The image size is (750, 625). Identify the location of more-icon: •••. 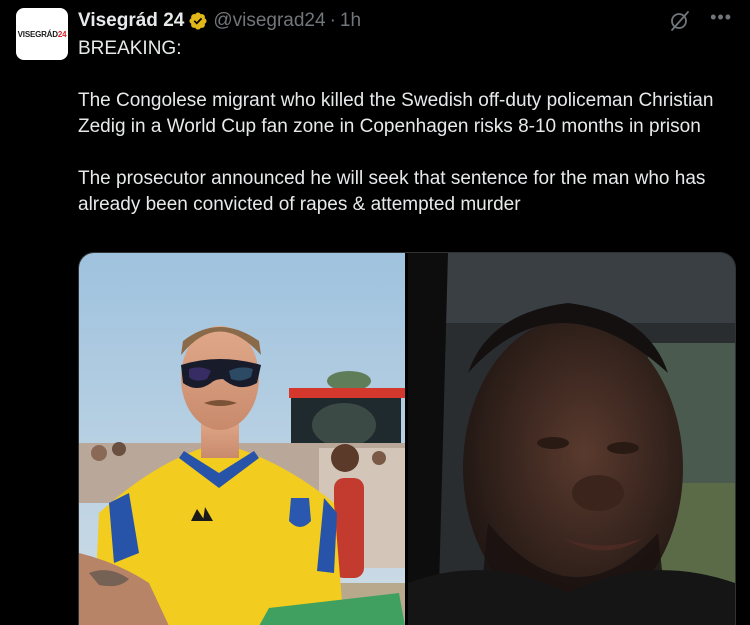
(721, 17).